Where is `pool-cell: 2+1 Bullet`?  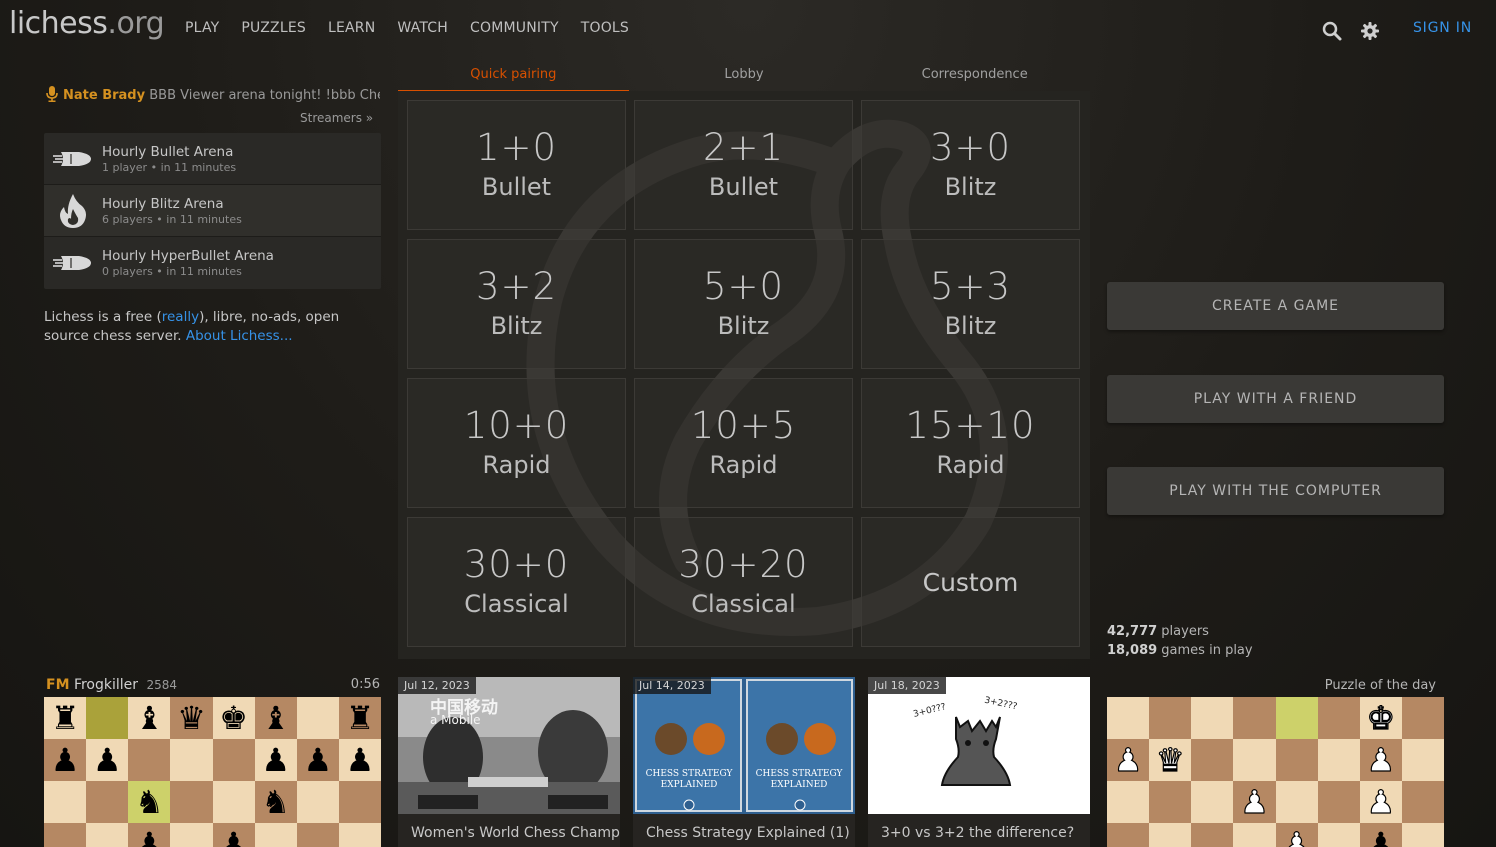 pool-cell: 2+1 Bullet is located at coordinates (743, 165).